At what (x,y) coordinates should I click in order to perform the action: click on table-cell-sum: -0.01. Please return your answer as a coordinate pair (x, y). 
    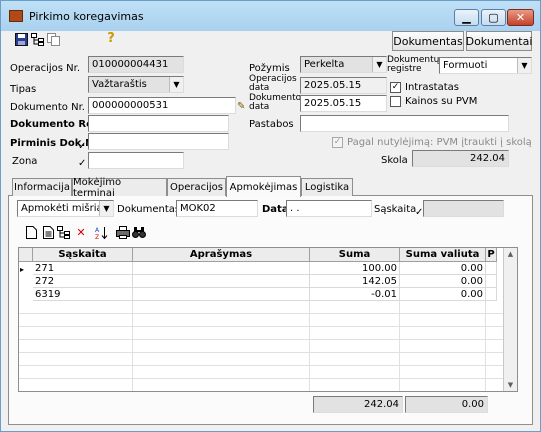
    Looking at the image, I should click on (355, 294).